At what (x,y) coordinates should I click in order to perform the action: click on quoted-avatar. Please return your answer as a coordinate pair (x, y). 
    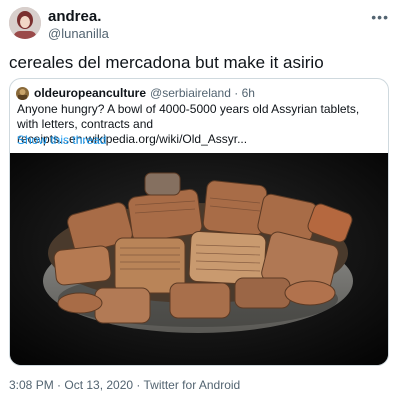
    Looking at the image, I should click on (22, 93).